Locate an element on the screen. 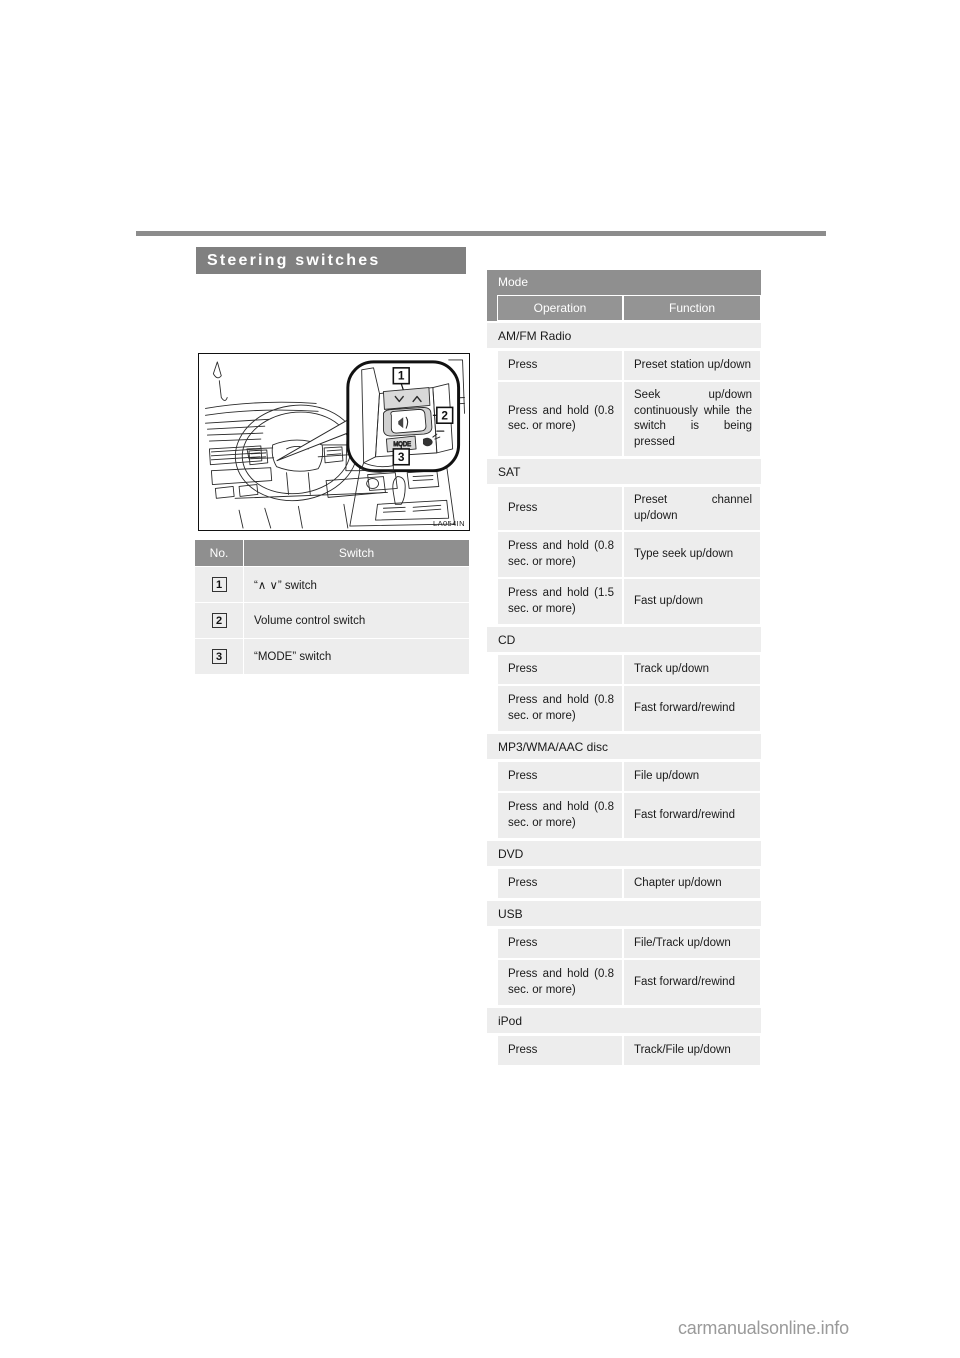 Image resolution: width=960 pixels, height=1358 pixels. mode-table-title: Mode is located at coordinates (624, 282).